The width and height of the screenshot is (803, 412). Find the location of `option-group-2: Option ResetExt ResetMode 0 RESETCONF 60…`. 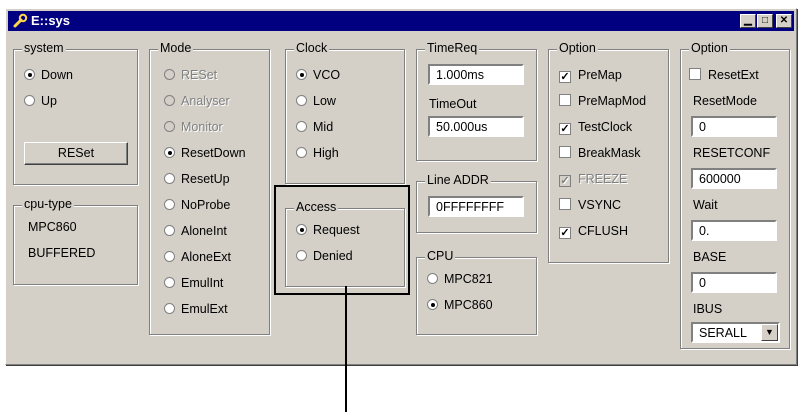

option-group-2: Option ResetExt ResetMode 0 RESETCONF 60… is located at coordinates (735, 195).